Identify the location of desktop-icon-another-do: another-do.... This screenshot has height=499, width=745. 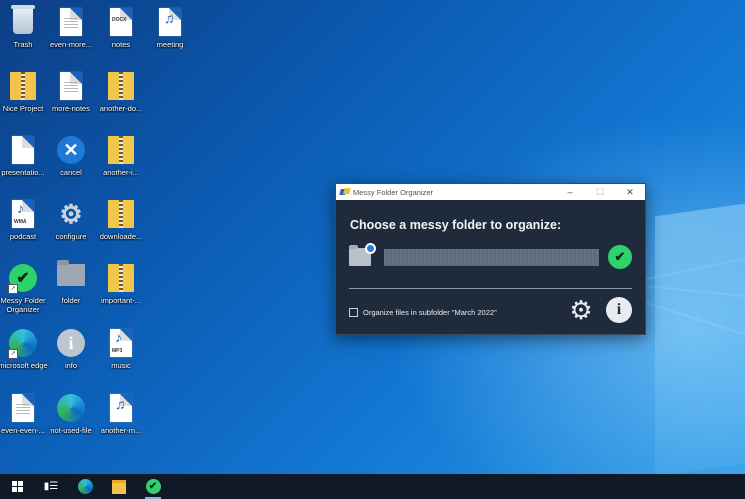
(121, 90).